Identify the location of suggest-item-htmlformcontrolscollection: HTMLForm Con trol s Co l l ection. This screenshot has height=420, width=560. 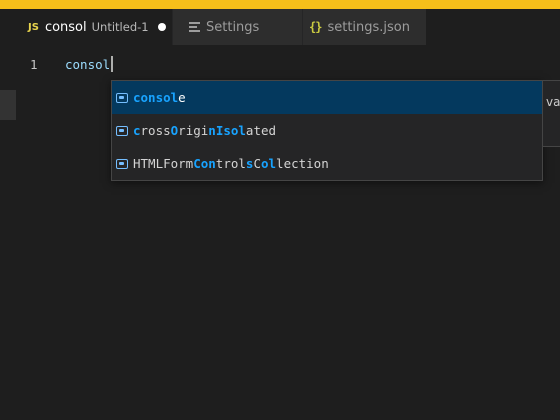
(327, 163).